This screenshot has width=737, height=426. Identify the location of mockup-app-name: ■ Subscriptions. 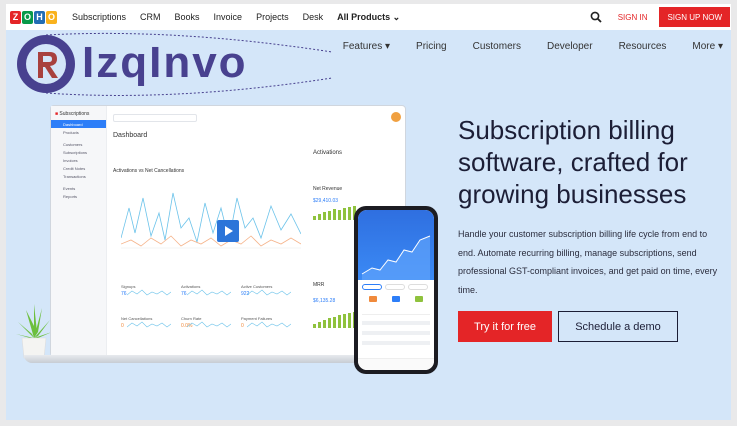
(78, 113).